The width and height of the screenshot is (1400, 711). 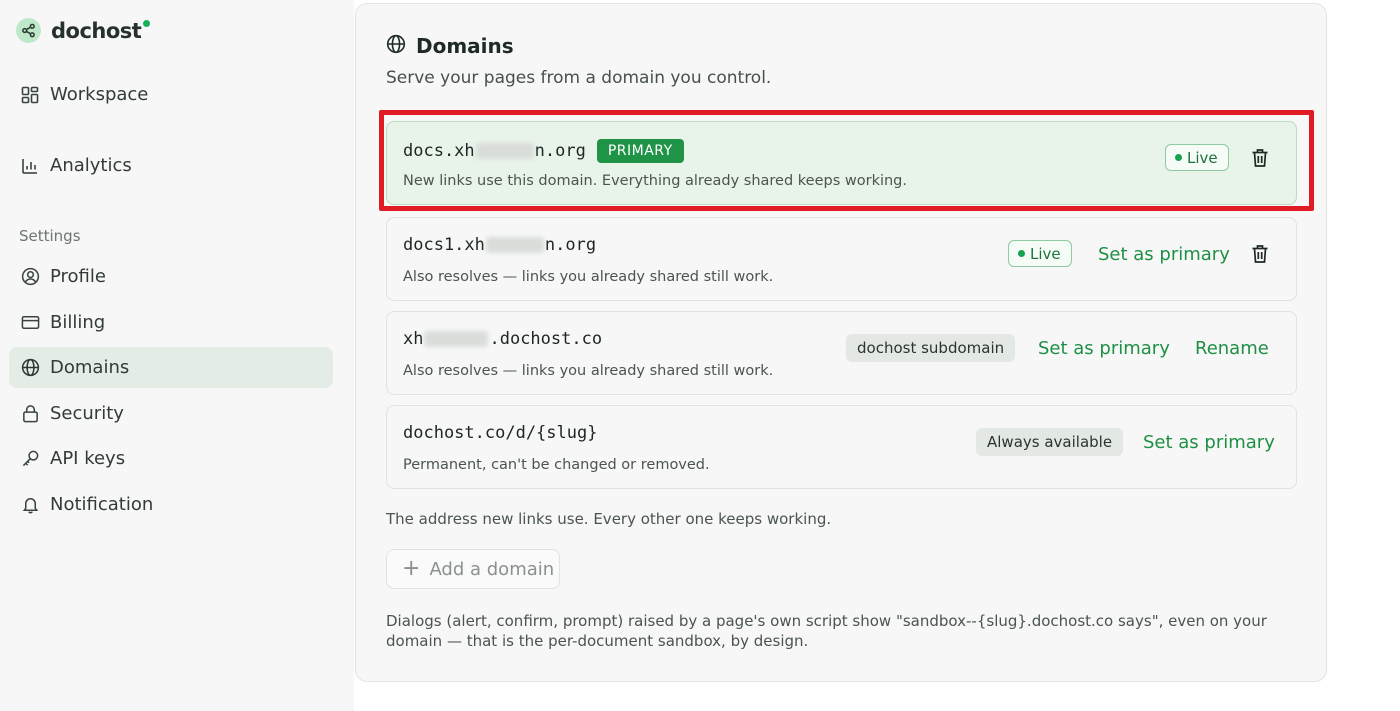 What do you see at coordinates (30, 459) in the screenshot?
I see `key-icon` at bounding box center [30, 459].